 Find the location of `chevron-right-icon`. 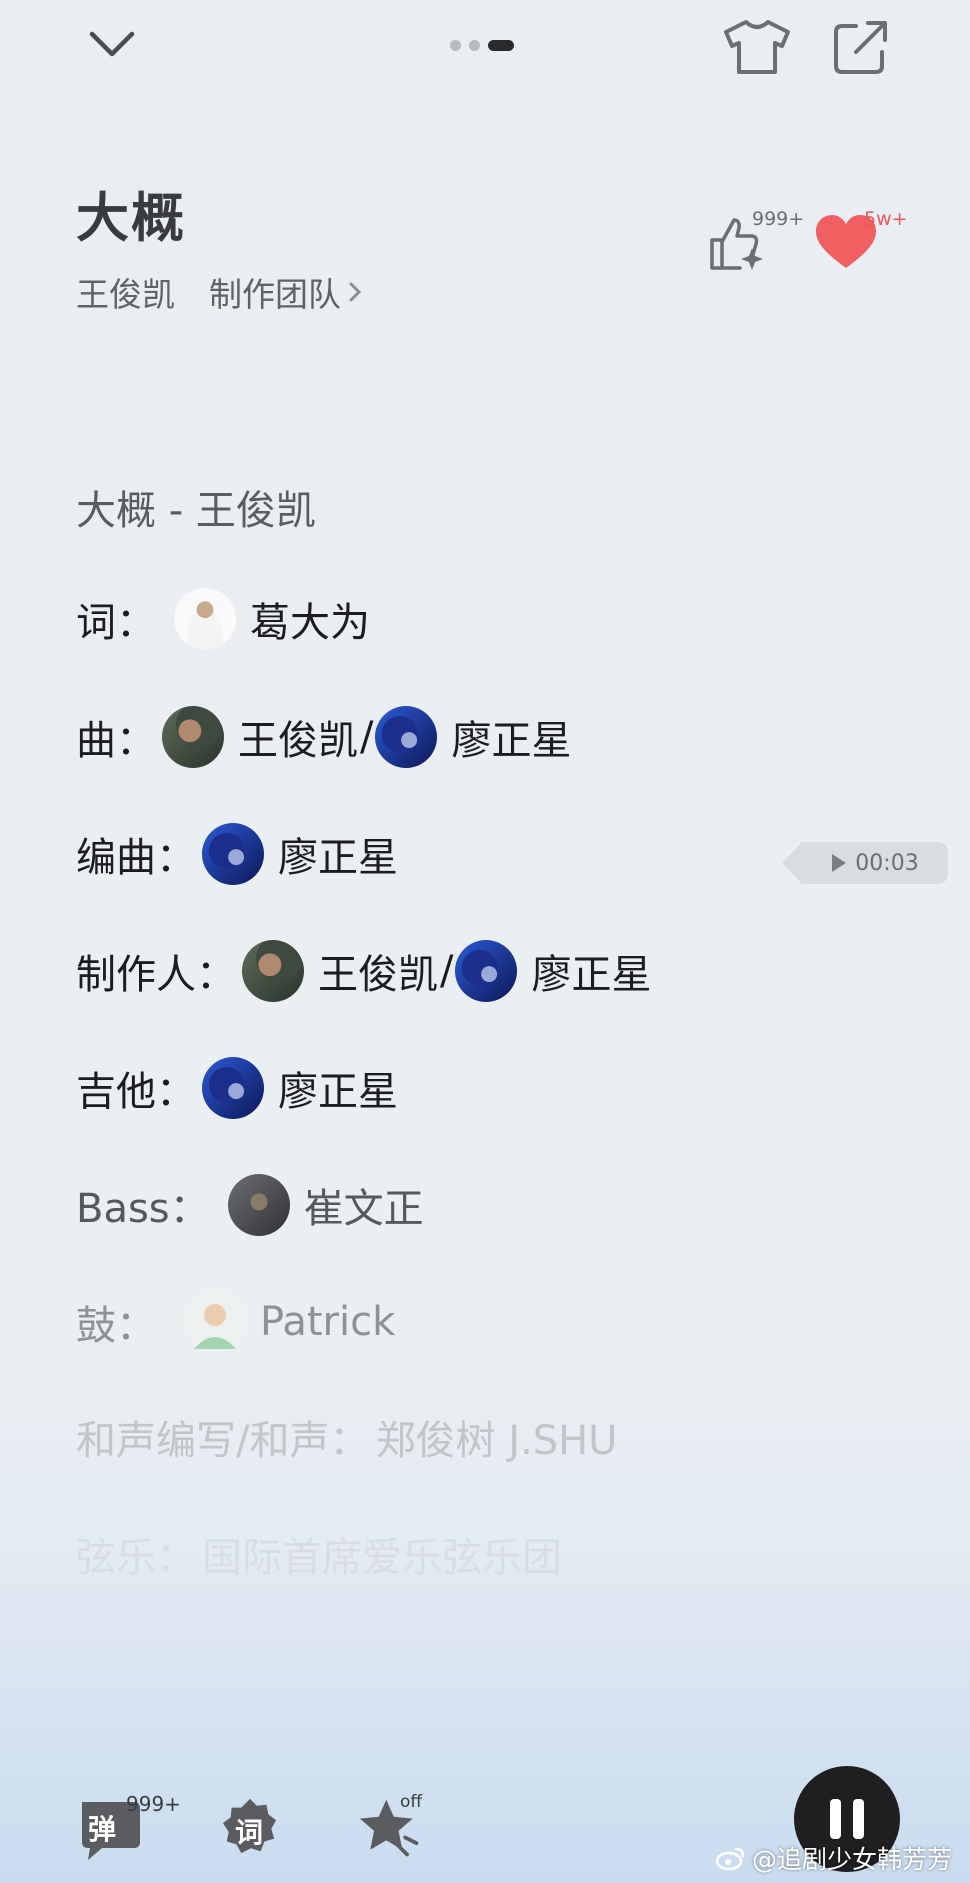

chevron-right-icon is located at coordinates (355, 292).